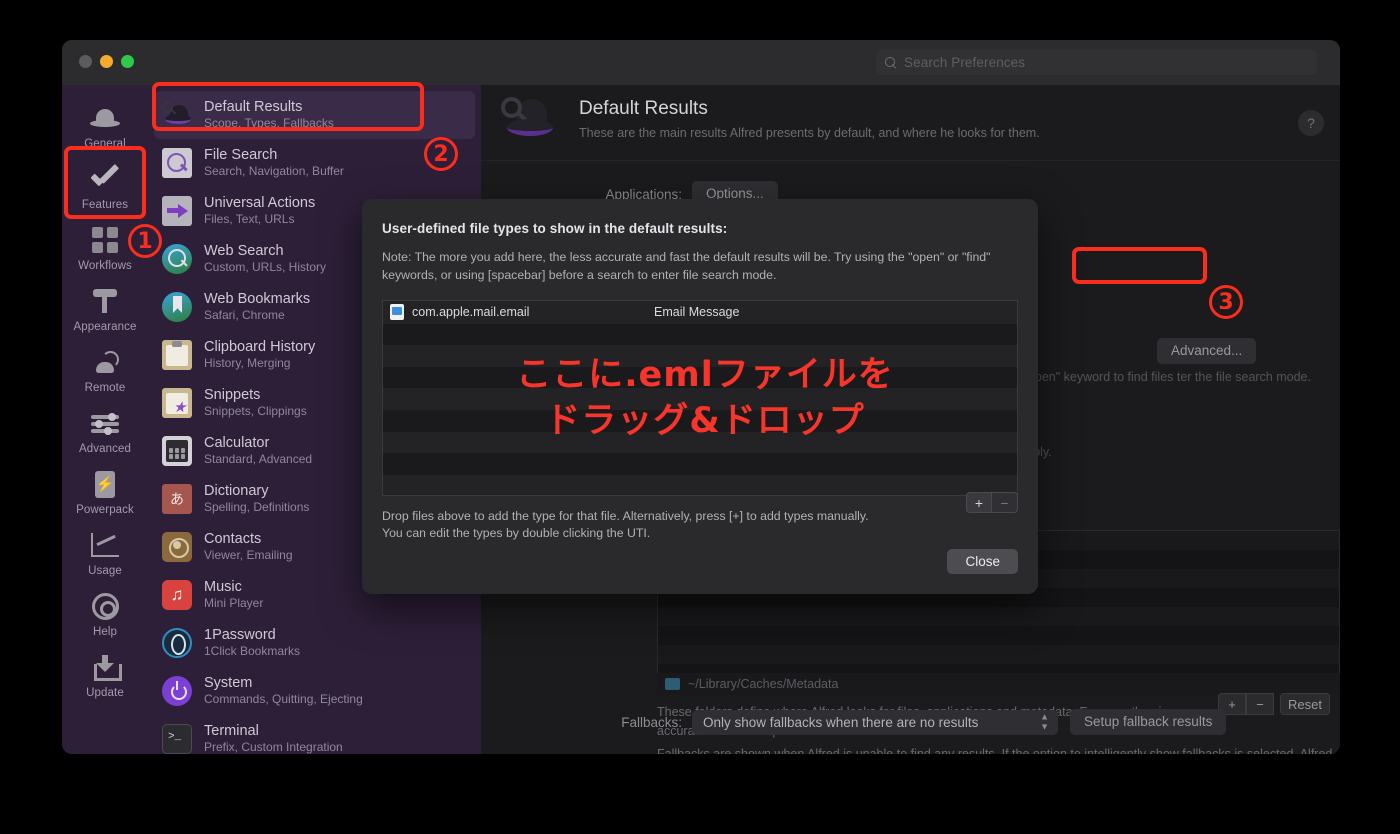 Image resolution: width=1400 pixels, height=834 pixels. What do you see at coordinates (105, 674) in the screenshot?
I see `sidebar-item-update: Update` at bounding box center [105, 674].